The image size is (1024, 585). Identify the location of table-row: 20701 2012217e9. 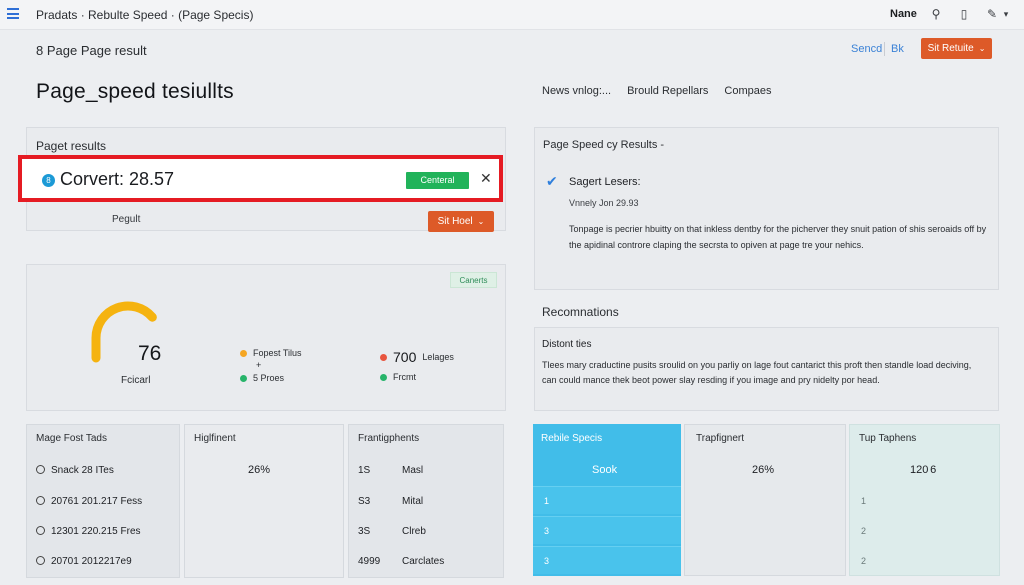
(84, 561).